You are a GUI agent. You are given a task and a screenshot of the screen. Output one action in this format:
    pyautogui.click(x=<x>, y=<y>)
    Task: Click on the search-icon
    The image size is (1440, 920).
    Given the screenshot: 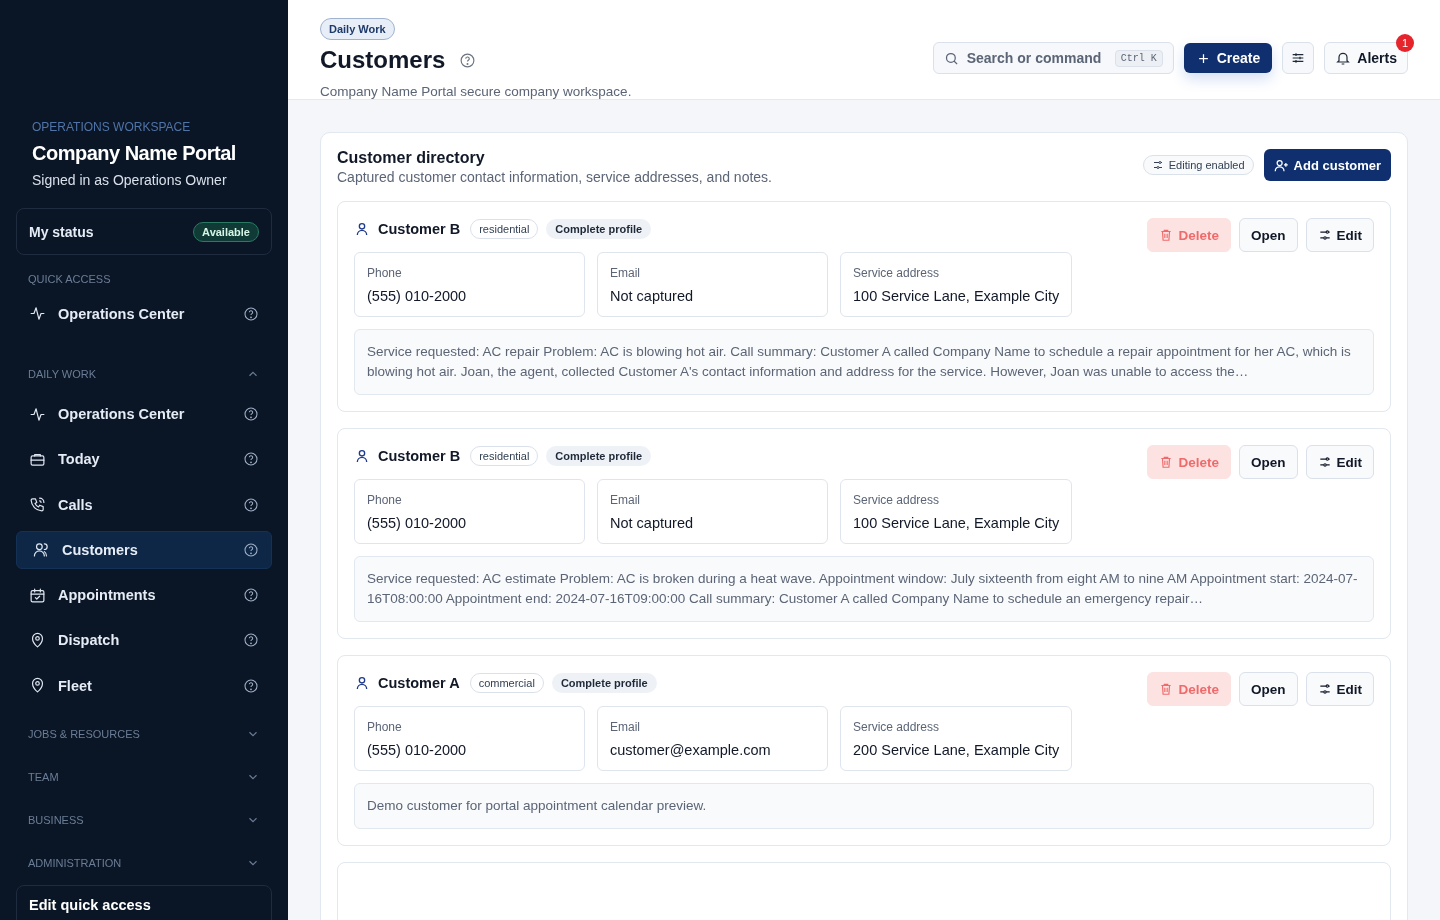 What is the action you would take?
    pyautogui.click(x=951, y=58)
    